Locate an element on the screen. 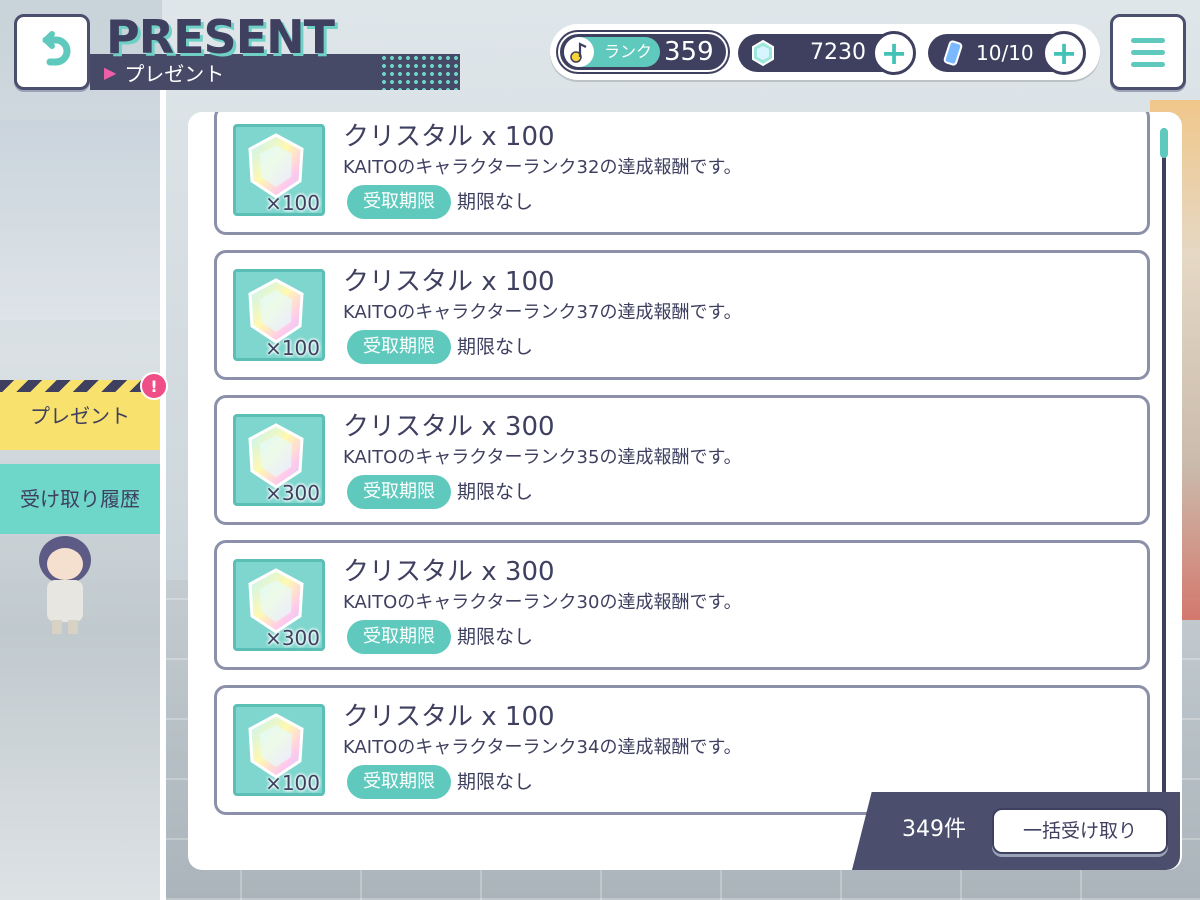 The image size is (1200, 900). energy-value: 10/10 is located at coordinates (1005, 53).